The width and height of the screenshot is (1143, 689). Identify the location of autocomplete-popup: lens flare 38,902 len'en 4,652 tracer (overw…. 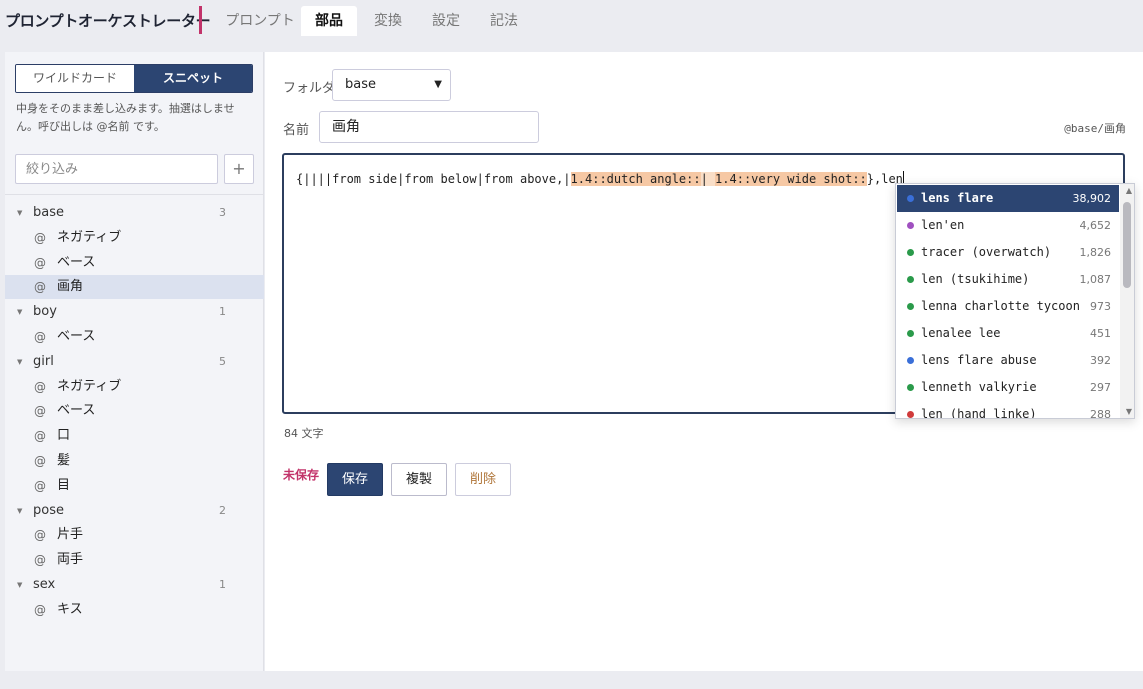
(1015, 301).